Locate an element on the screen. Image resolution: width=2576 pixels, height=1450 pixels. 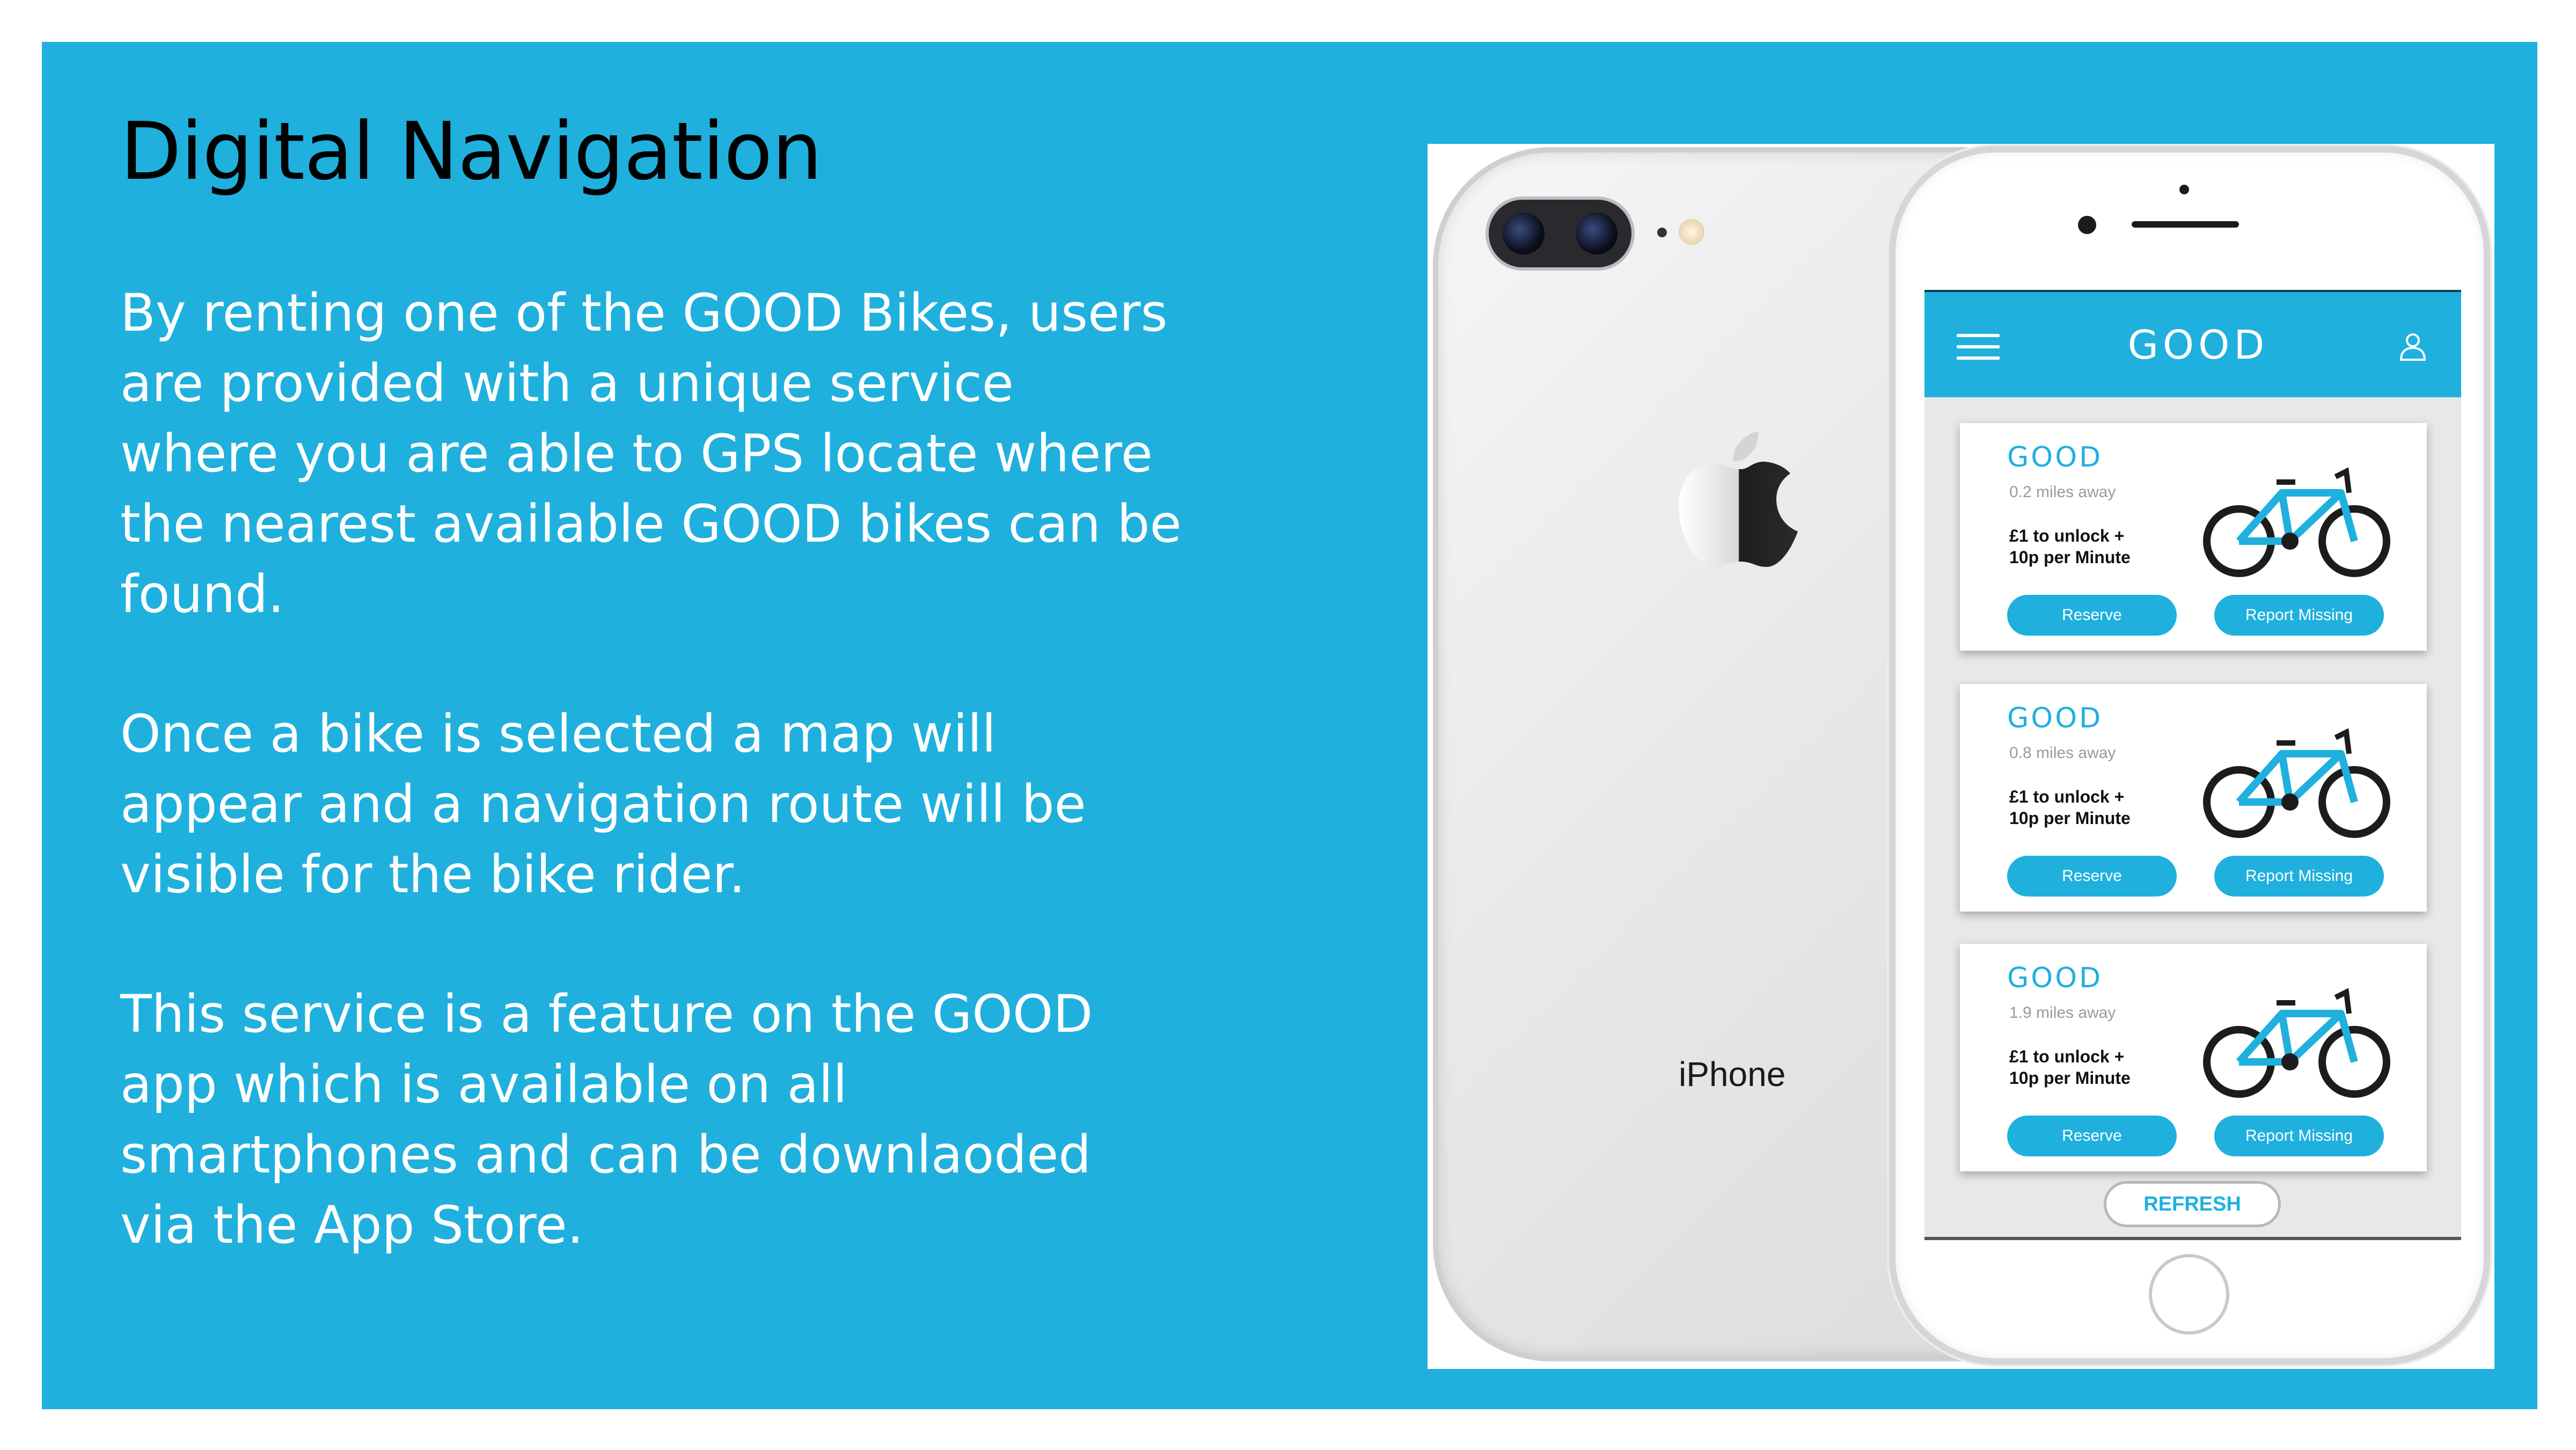
refresh-button: REFRESH is located at coordinates (2192, 1204).